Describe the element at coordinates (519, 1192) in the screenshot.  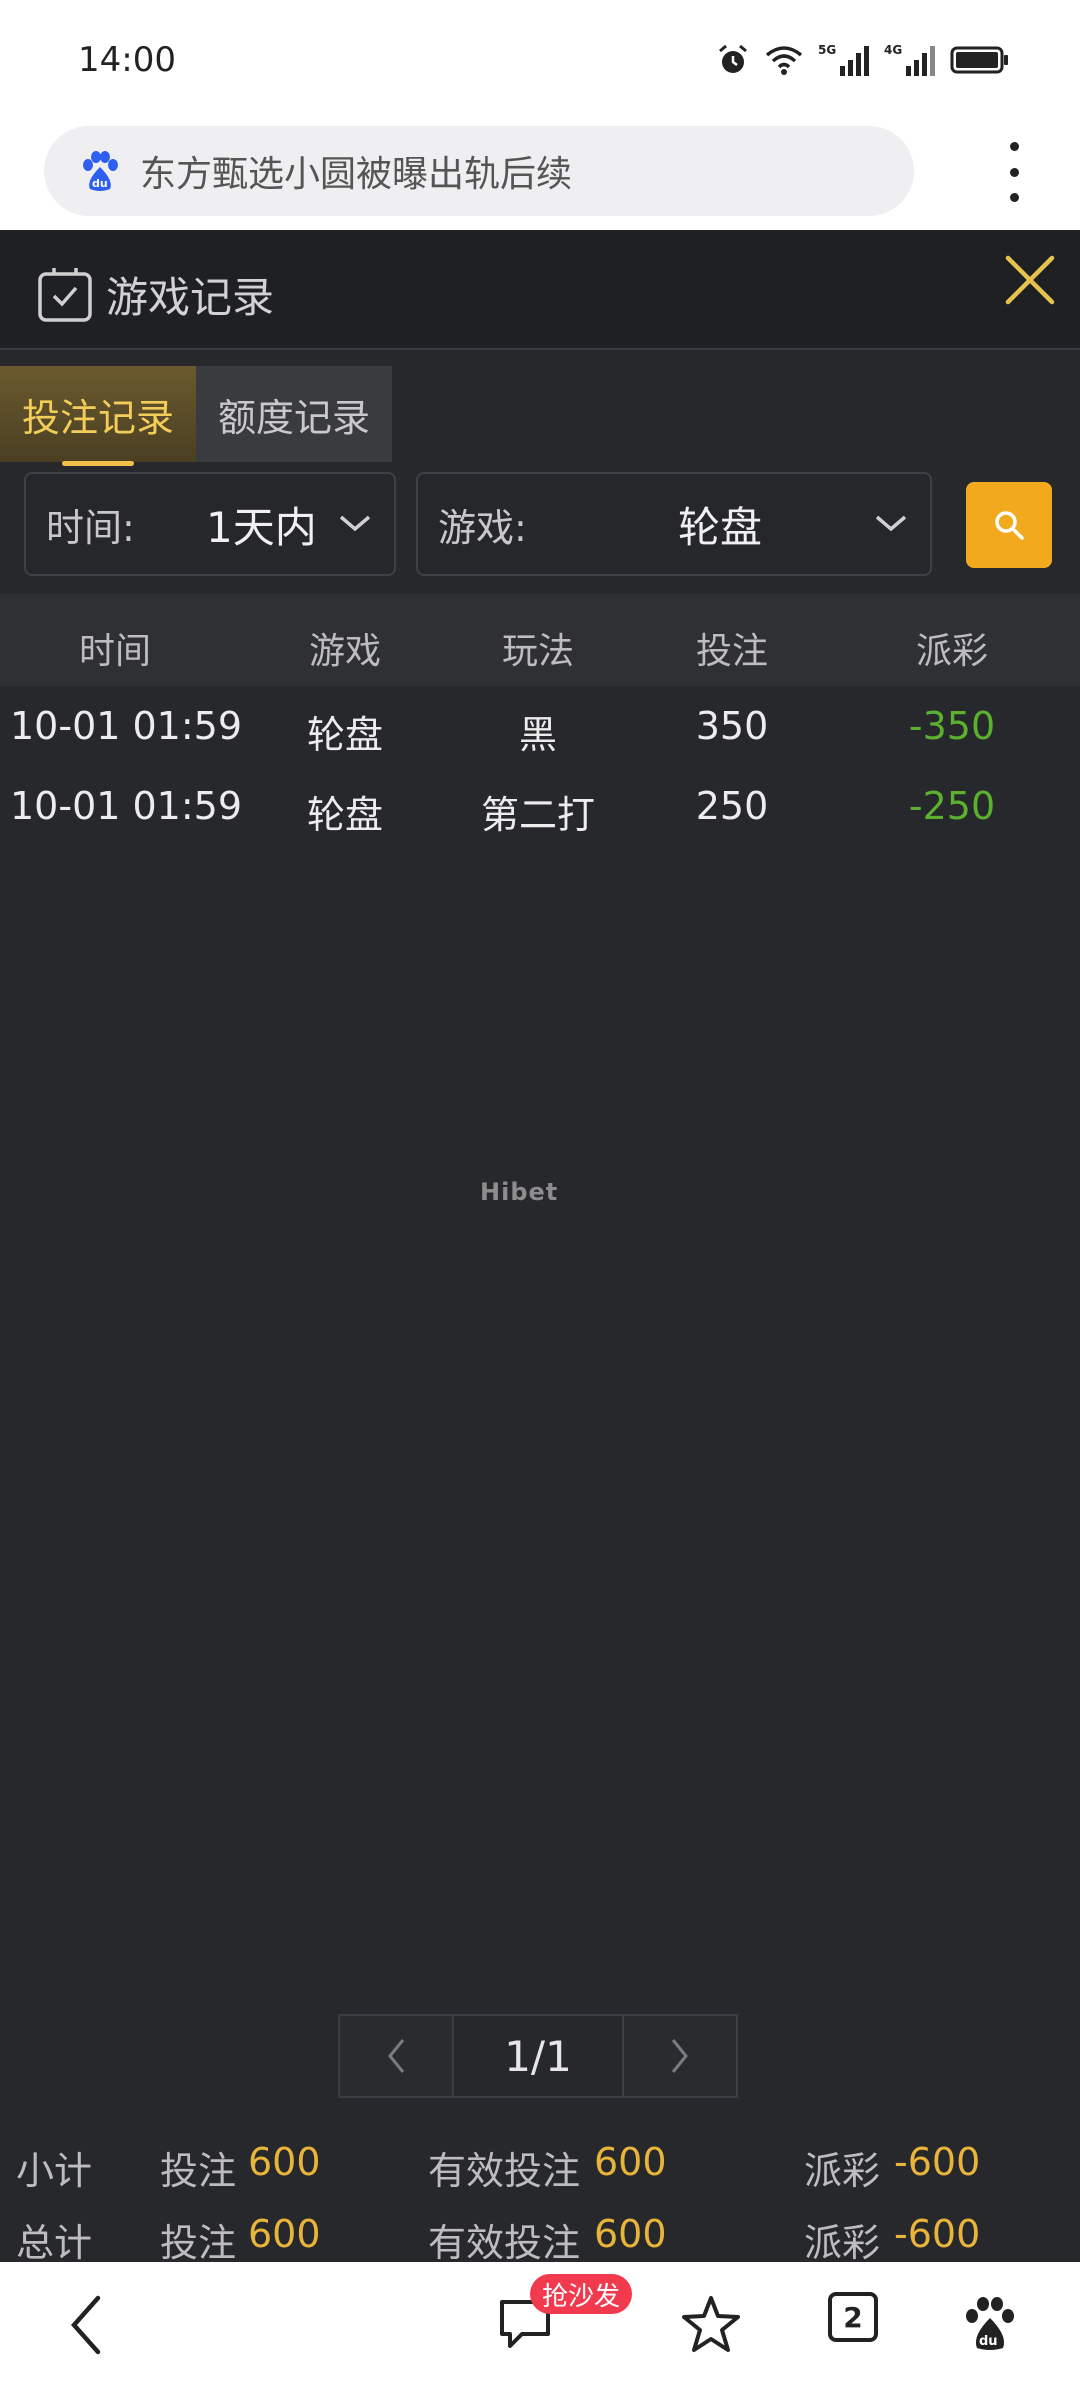
I see `watermark-logo: Hibet` at that location.